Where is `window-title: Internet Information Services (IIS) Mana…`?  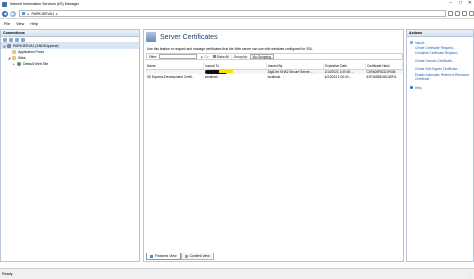 window-title: Internet Information Services (IIS) Mana… is located at coordinates (44, 4).